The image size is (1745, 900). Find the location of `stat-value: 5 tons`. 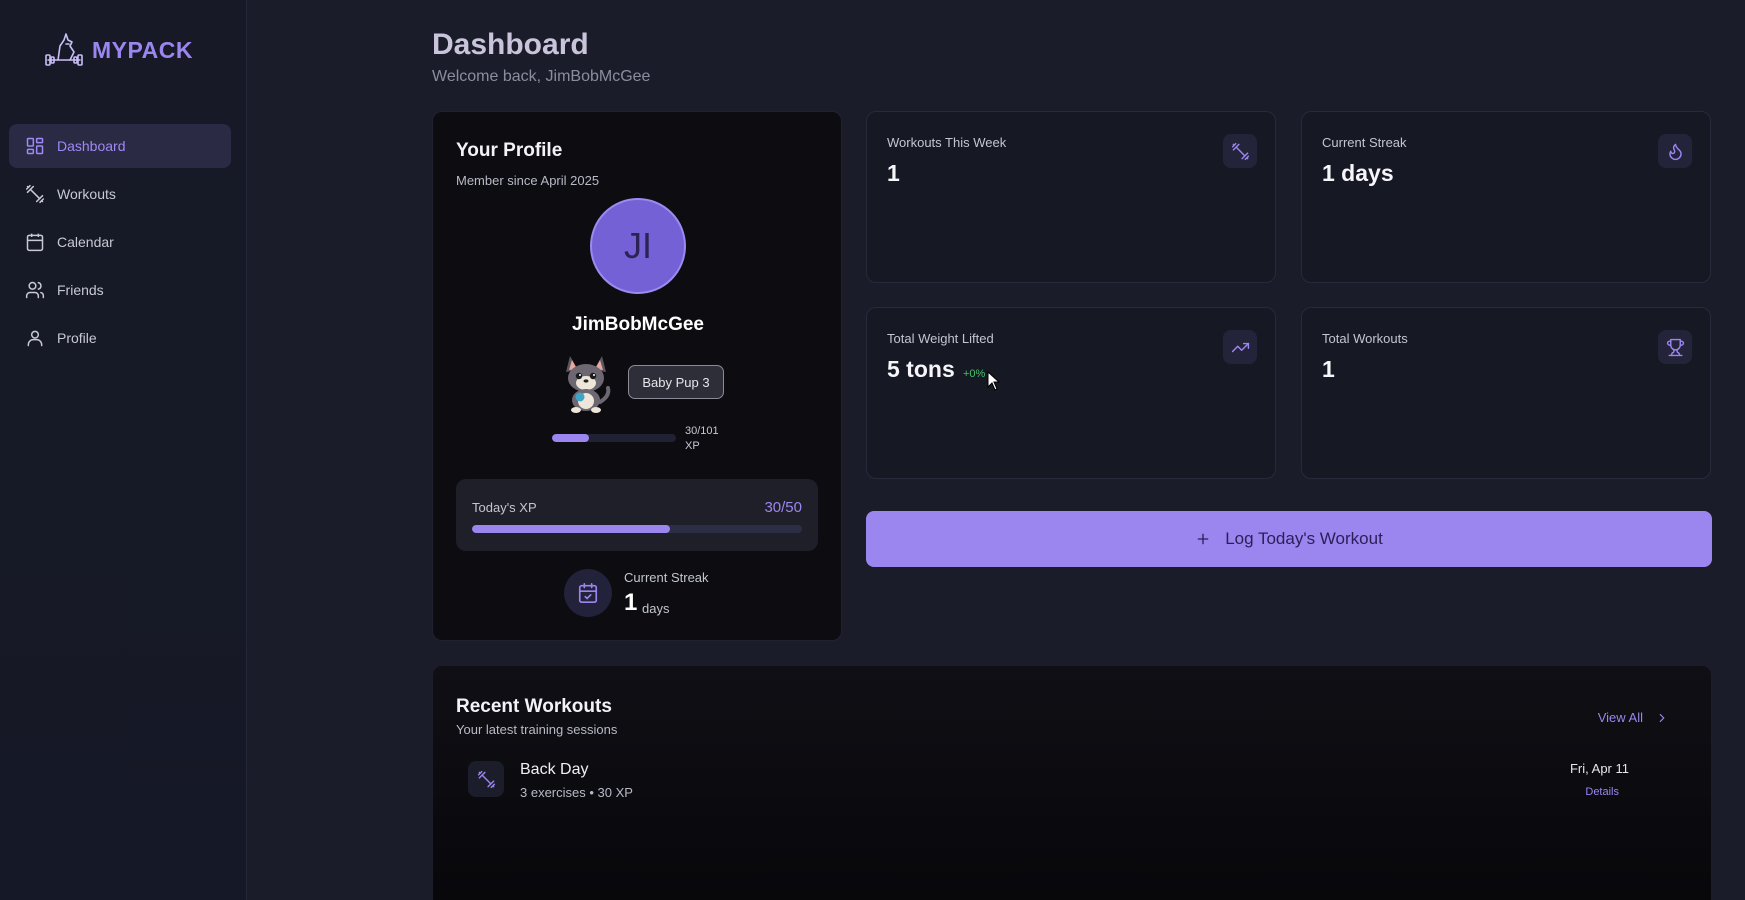

stat-value: 5 tons is located at coordinates (921, 369).